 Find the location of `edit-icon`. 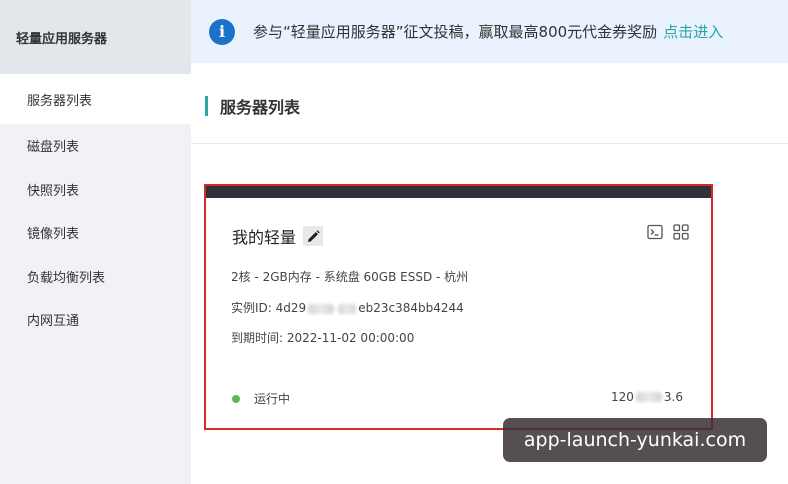

edit-icon is located at coordinates (313, 236).